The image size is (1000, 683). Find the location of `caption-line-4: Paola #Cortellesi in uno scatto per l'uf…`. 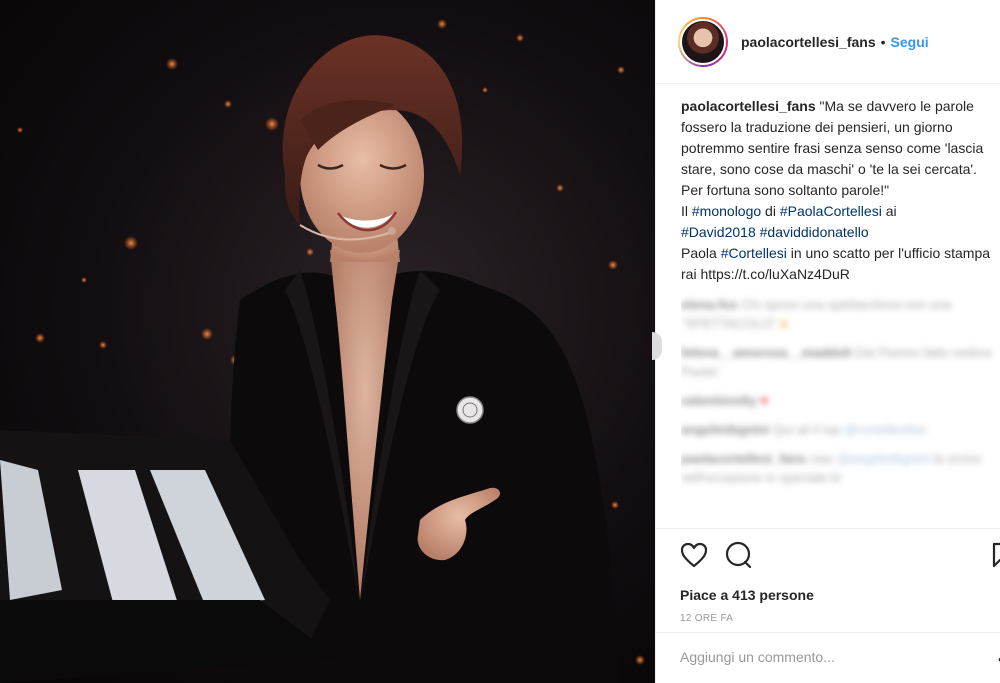

caption-line-4: Paola #Cortellesi in uno scatto per l'uf… is located at coordinates (836, 263).